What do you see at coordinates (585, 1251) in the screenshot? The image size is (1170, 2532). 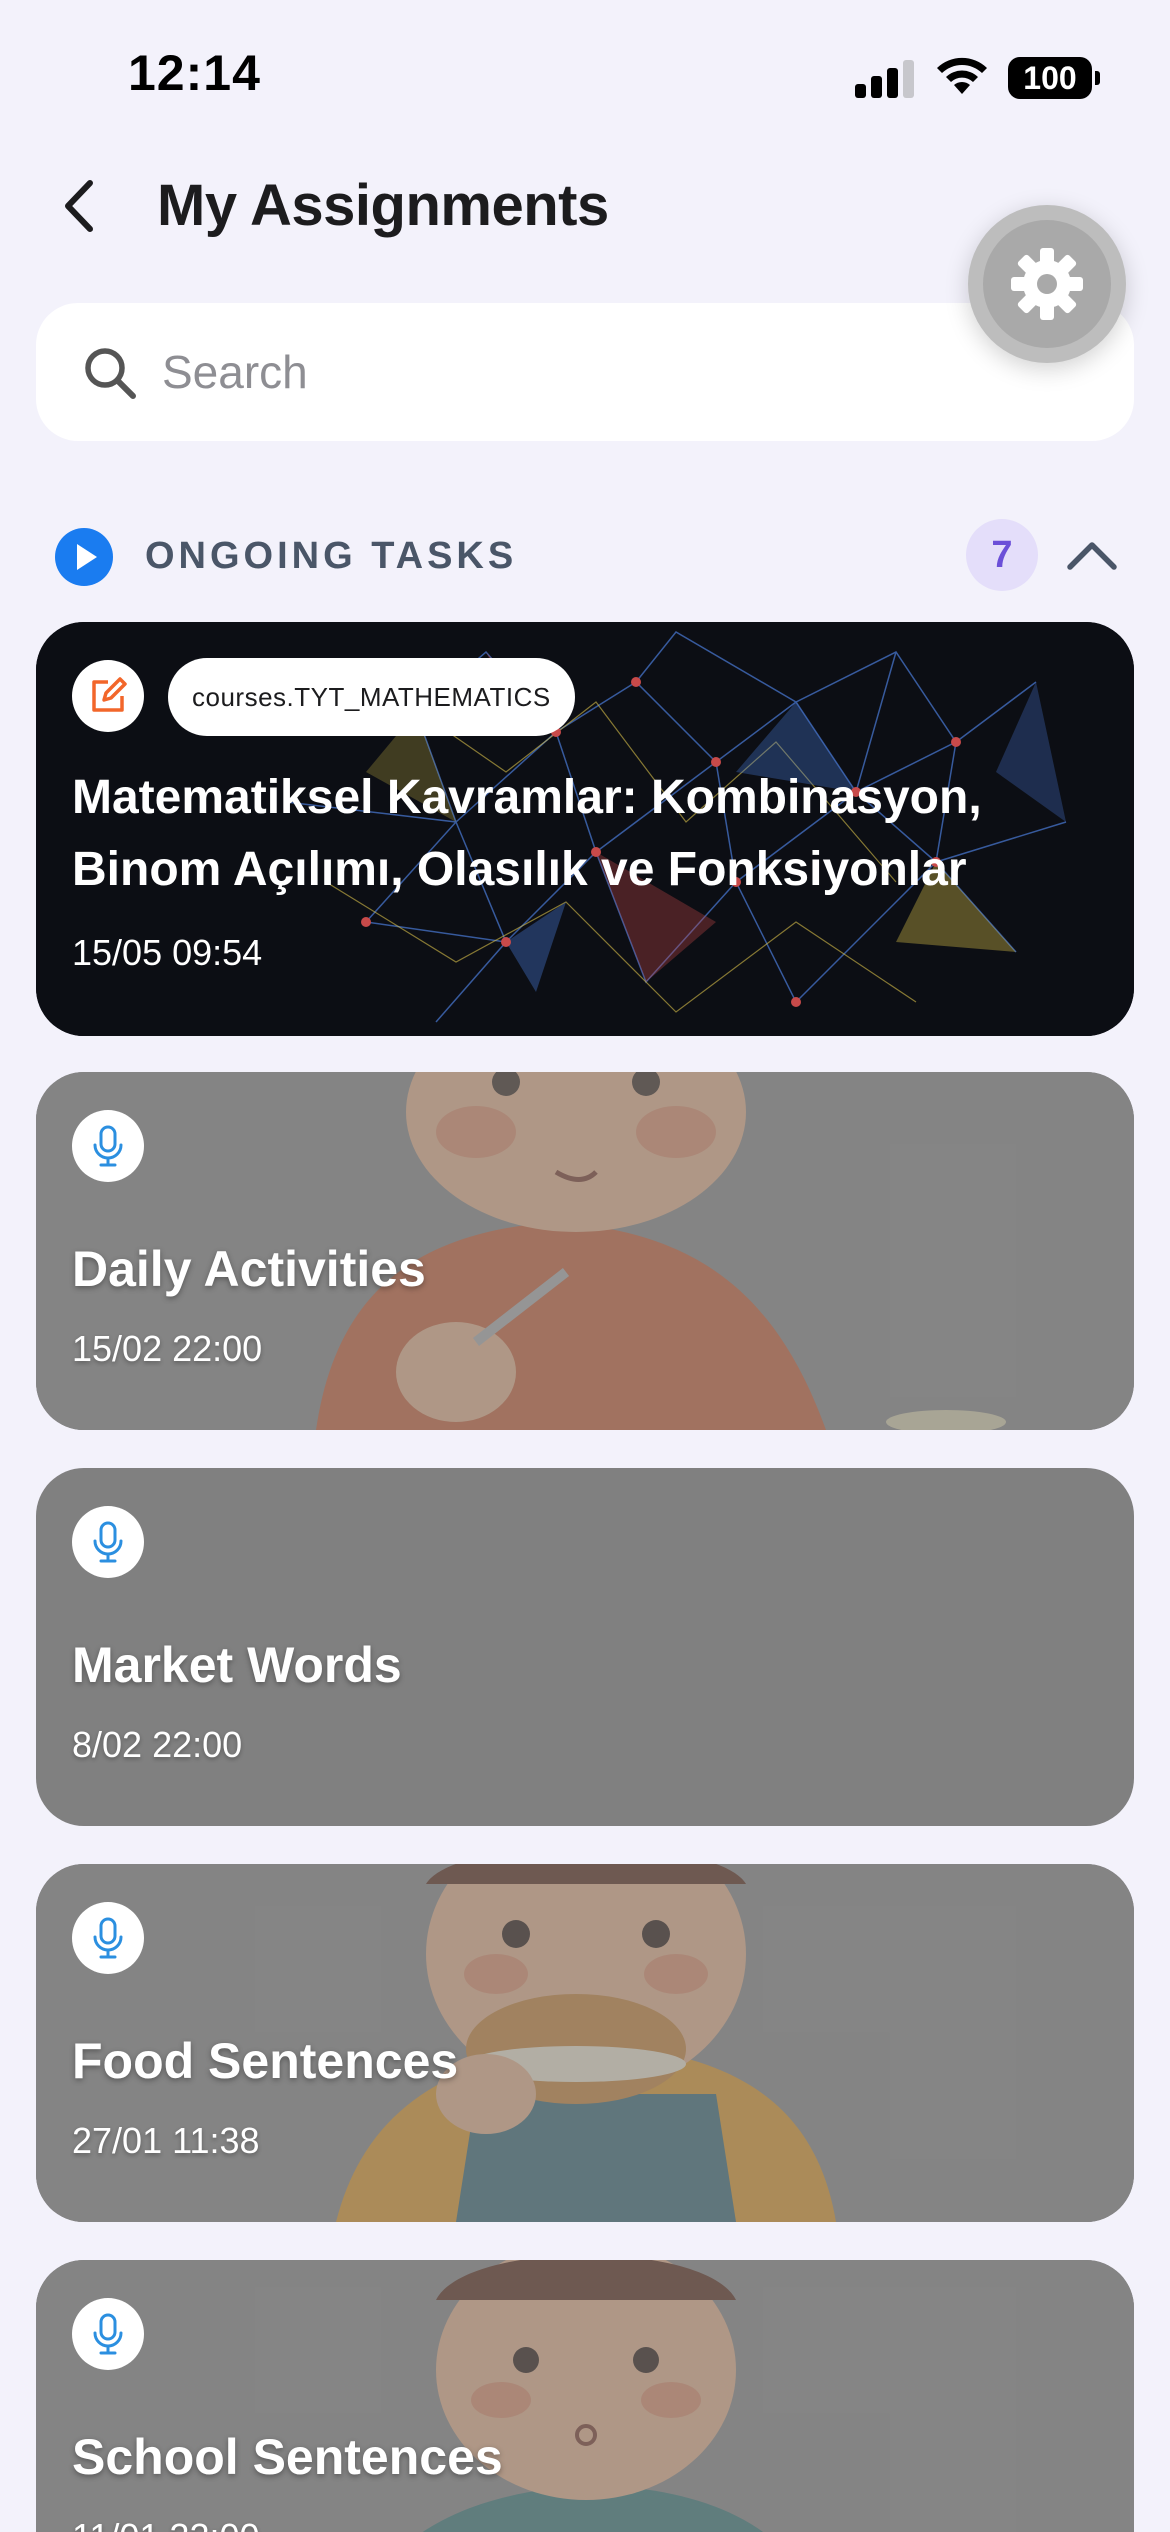 I see `assignment-card: Daily Activities 15/02 22:00` at bounding box center [585, 1251].